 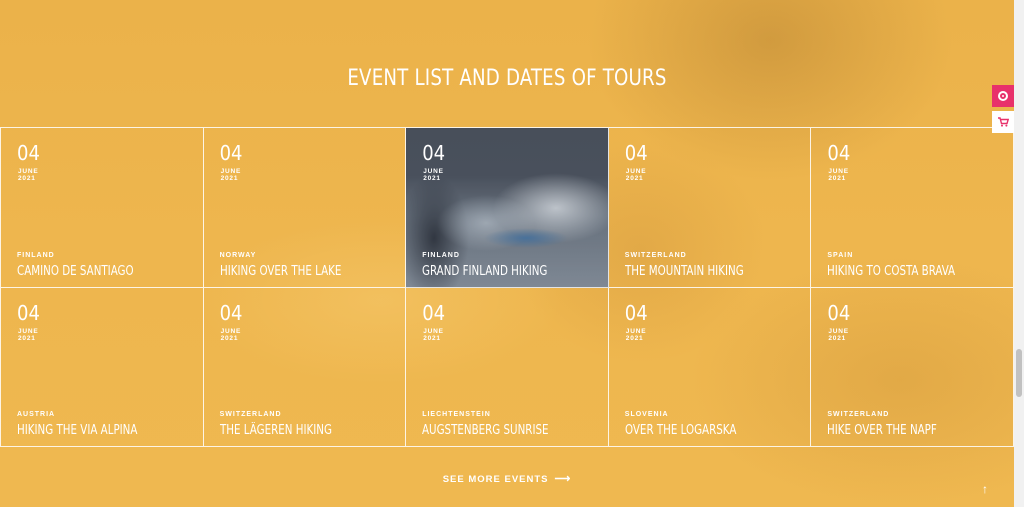 What do you see at coordinates (75, 271) in the screenshot?
I see `event-name: CAMINO DE SANTIAGO` at bounding box center [75, 271].